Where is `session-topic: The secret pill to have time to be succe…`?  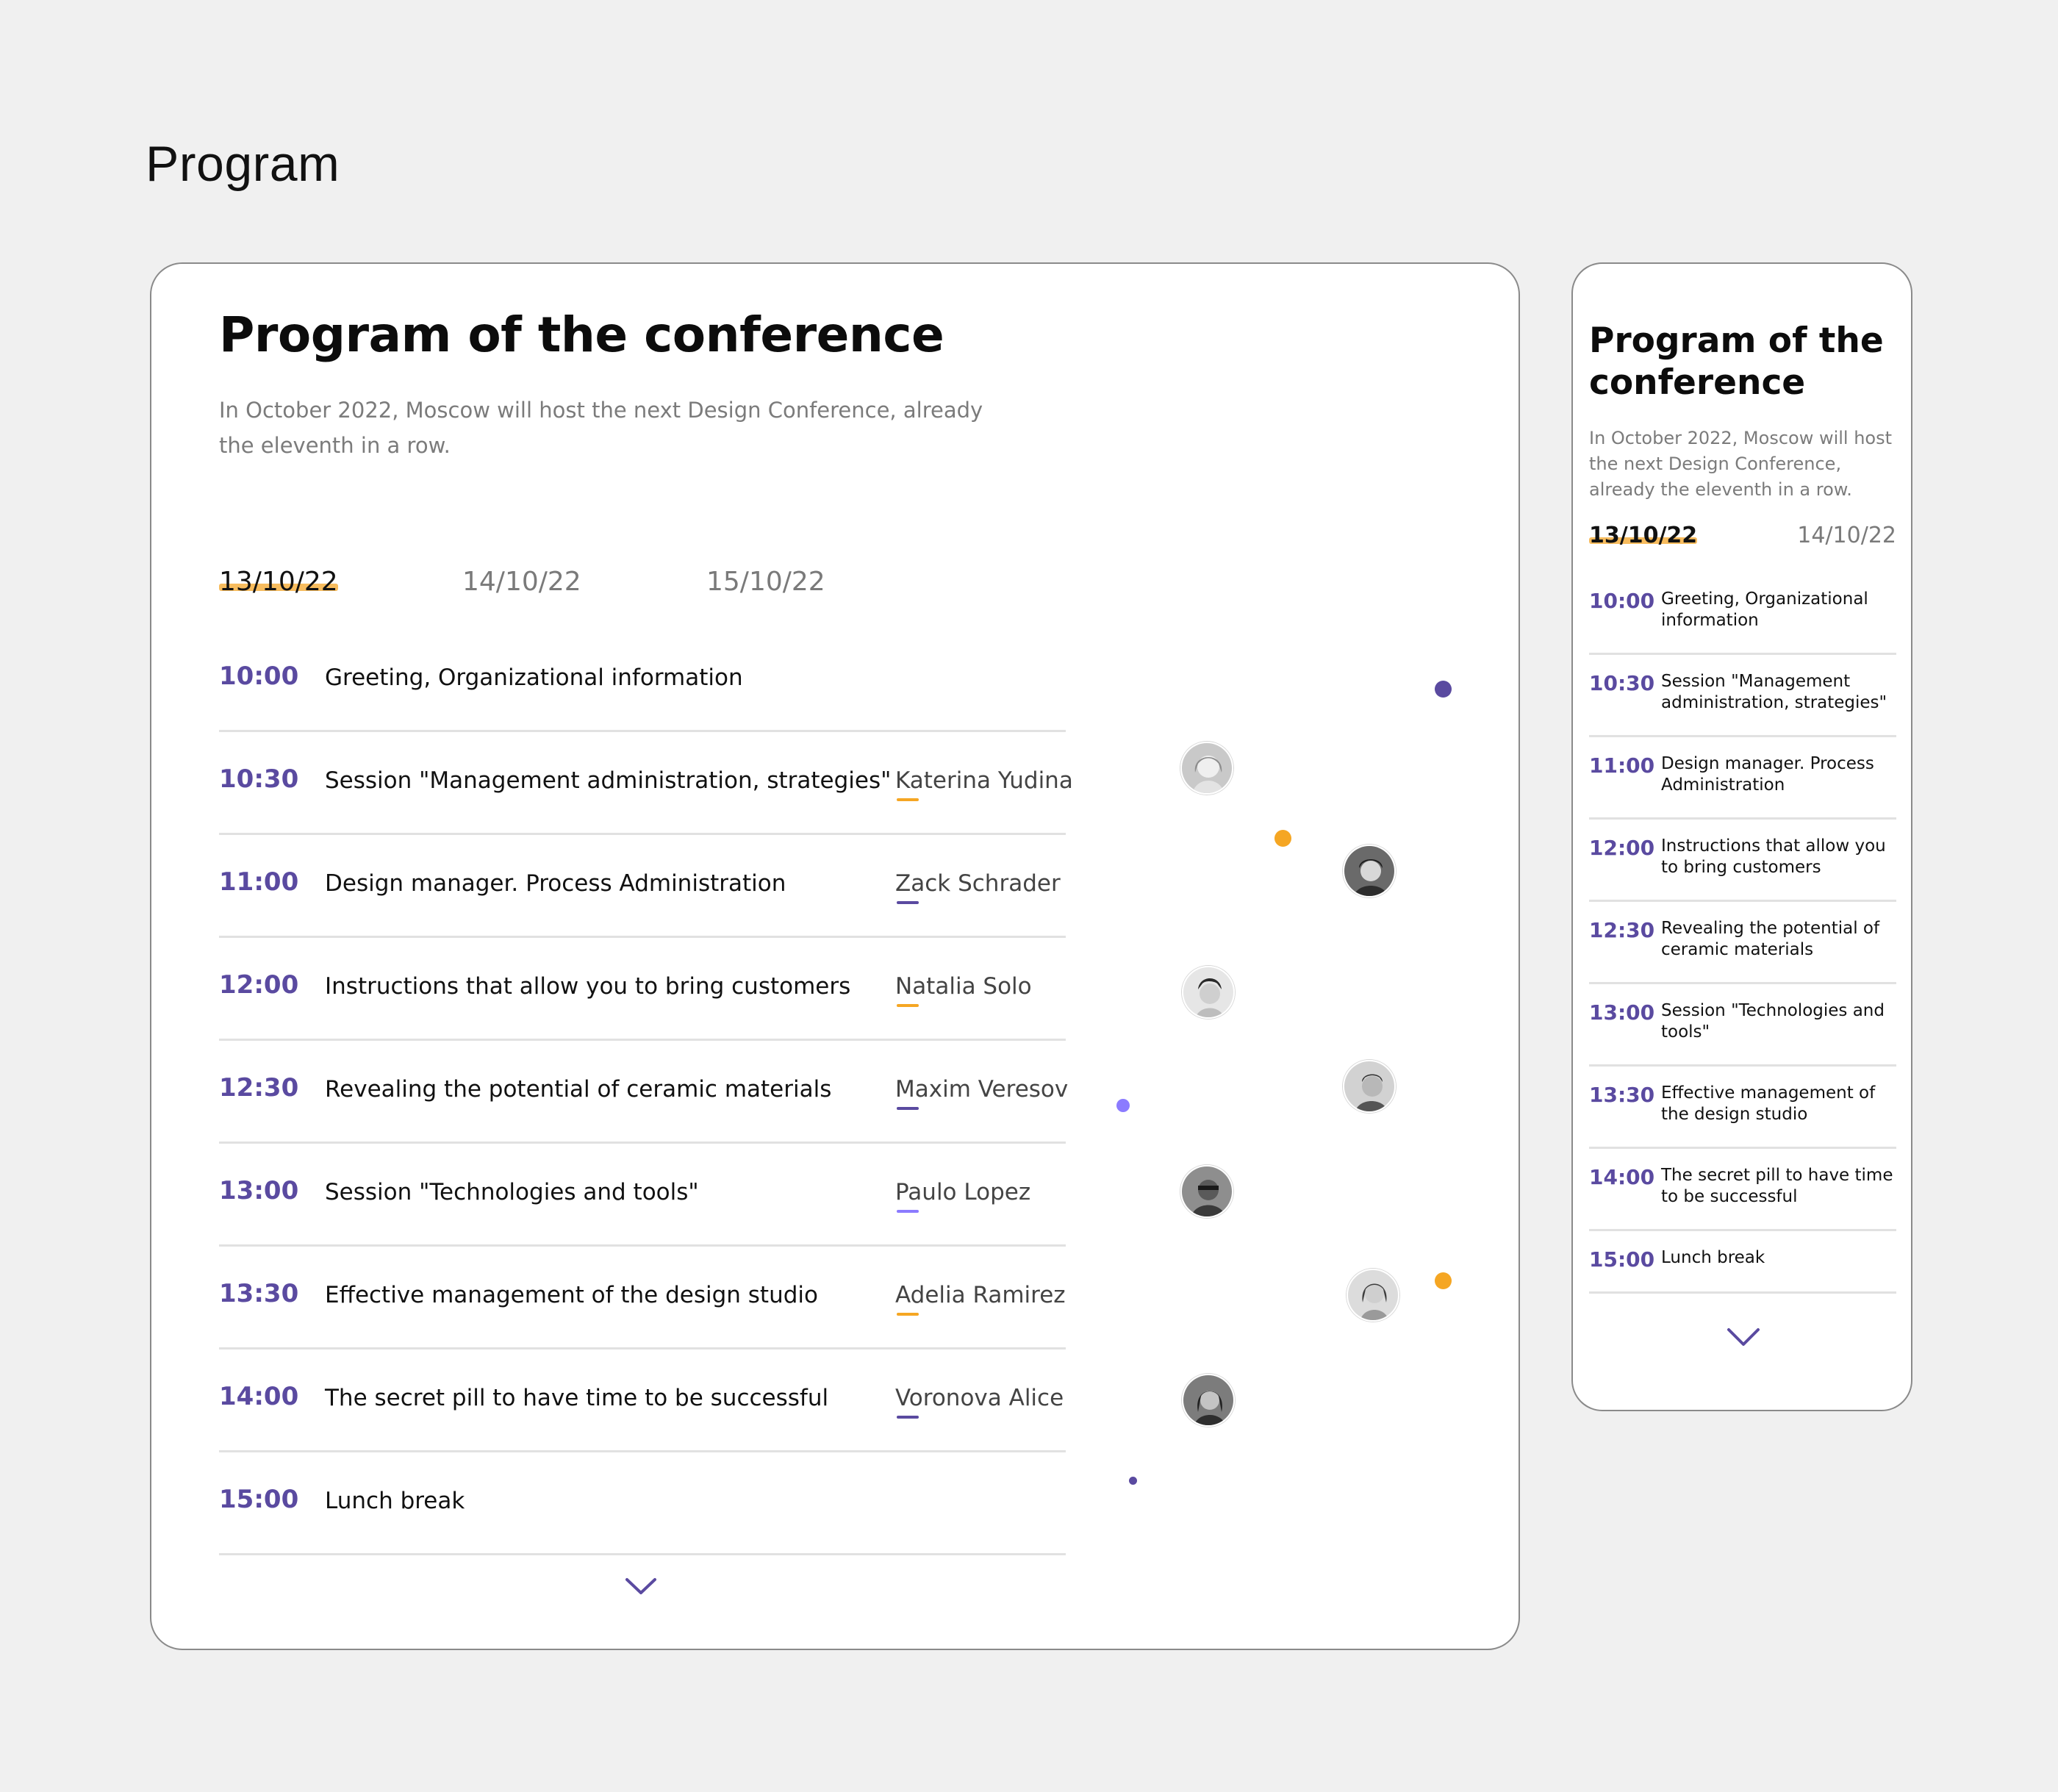
session-topic: The secret pill to have time to be succe… is located at coordinates (1777, 1186).